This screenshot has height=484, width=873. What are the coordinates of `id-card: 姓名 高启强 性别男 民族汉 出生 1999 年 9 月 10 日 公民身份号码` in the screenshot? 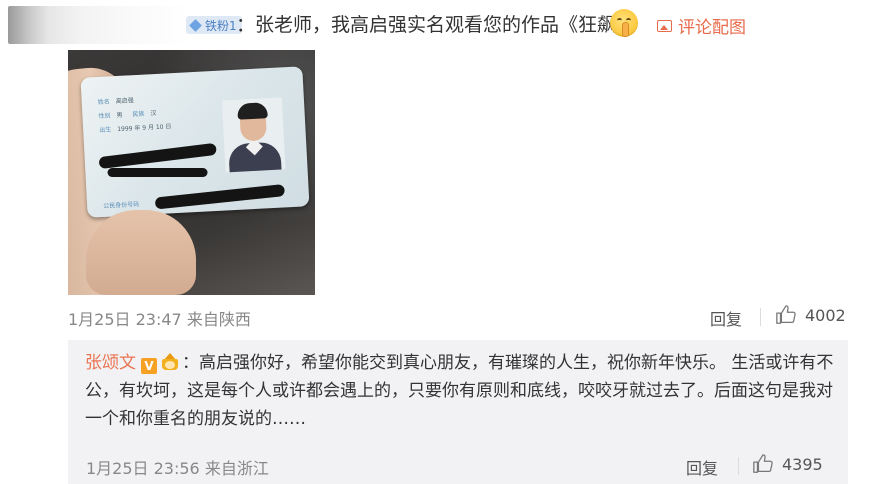 It's located at (195, 142).